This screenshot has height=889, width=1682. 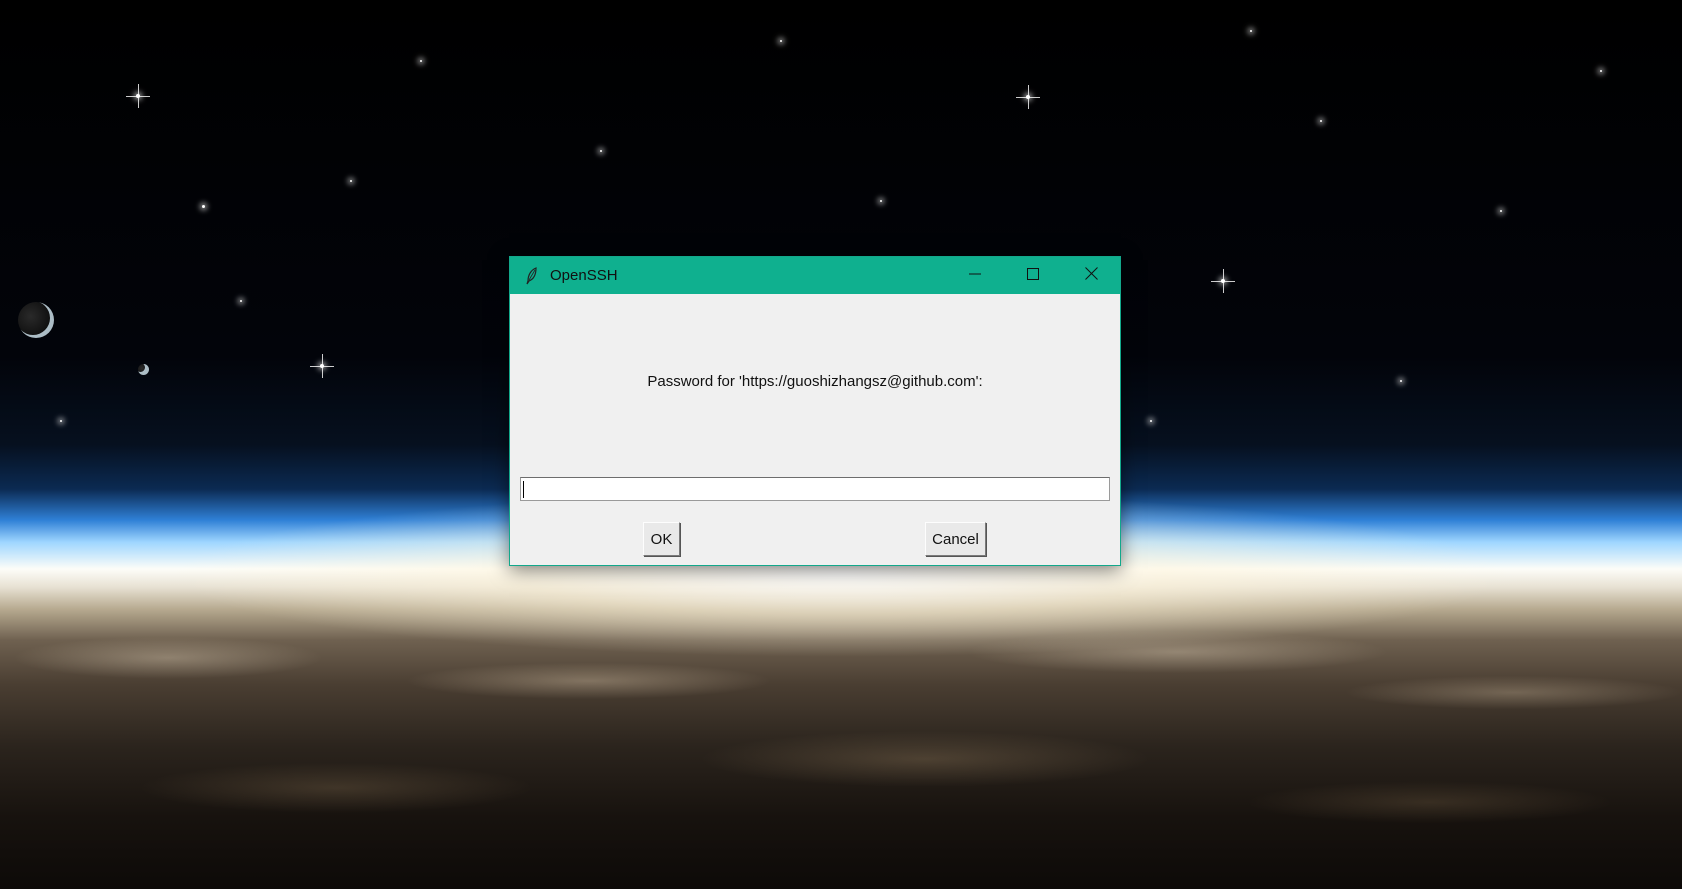 What do you see at coordinates (955, 539) in the screenshot?
I see `cancel-button: Cancel` at bounding box center [955, 539].